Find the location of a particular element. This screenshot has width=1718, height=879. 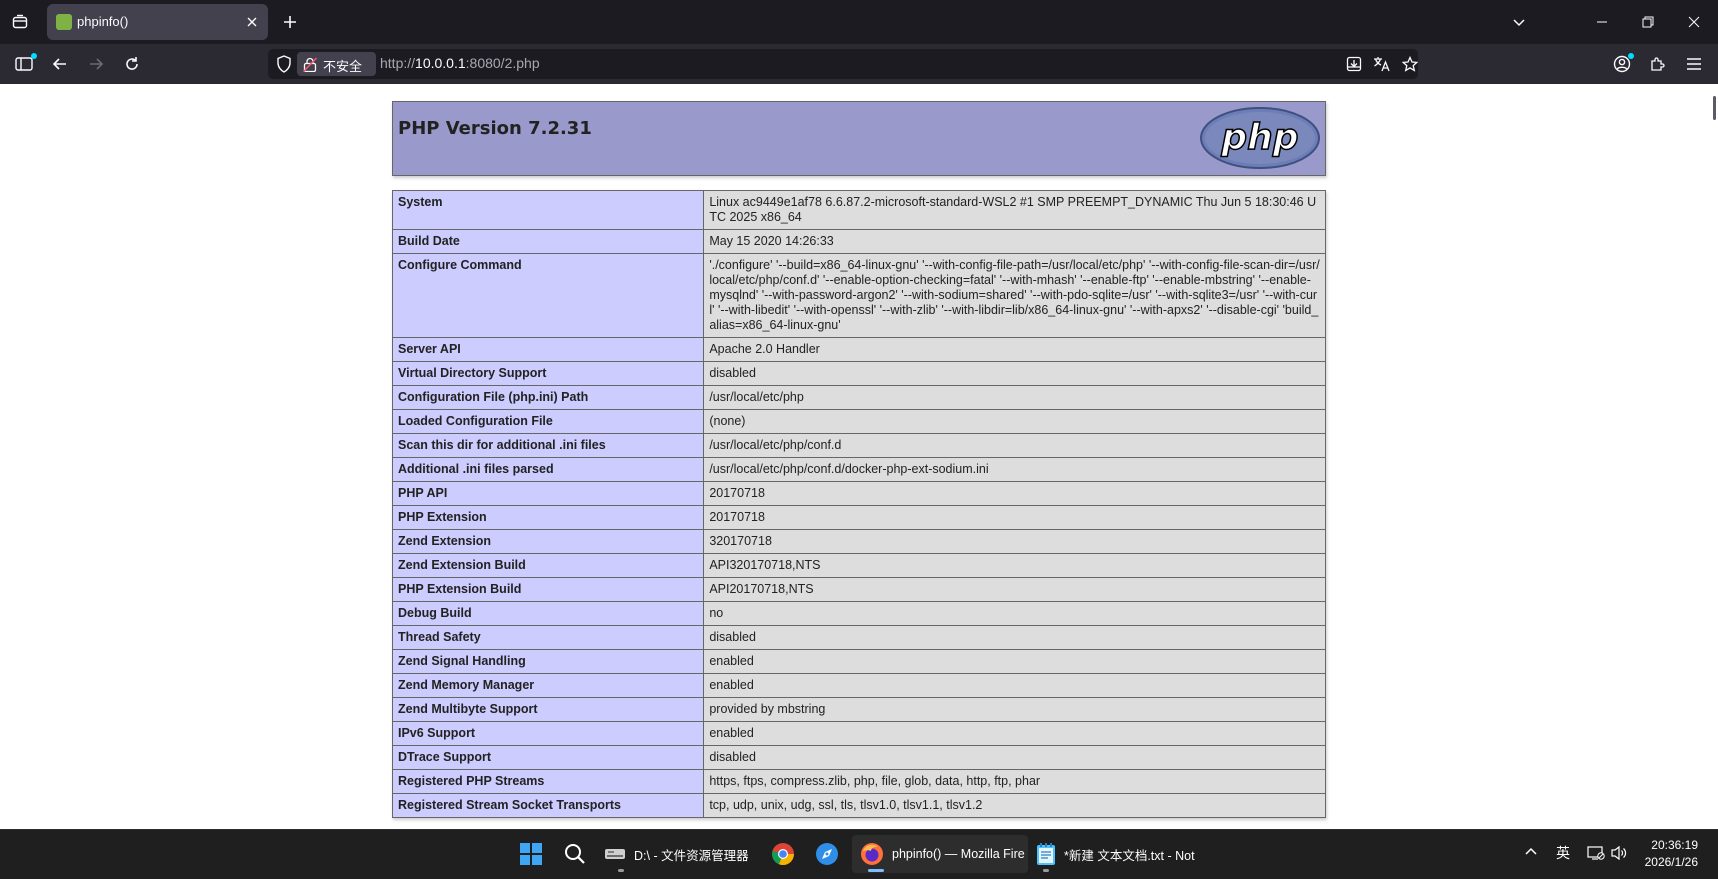

forward-arrow-icon is located at coordinates (96, 64).